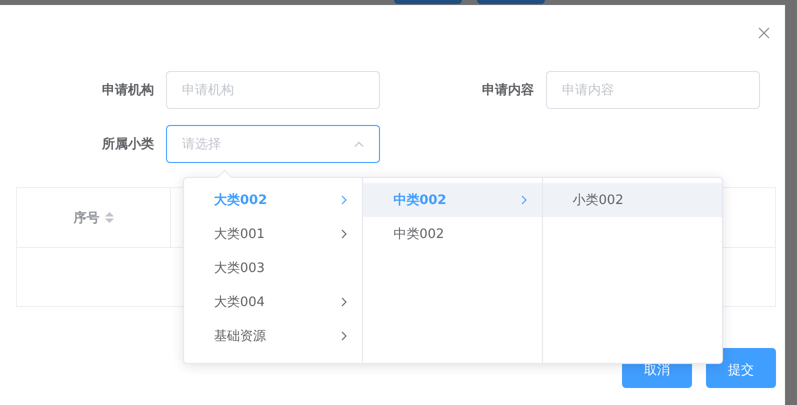  What do you see at coordinates (273, 234) in the screenshot?
I see `cascader-option: 大类001` at bounding box center [273, 234].